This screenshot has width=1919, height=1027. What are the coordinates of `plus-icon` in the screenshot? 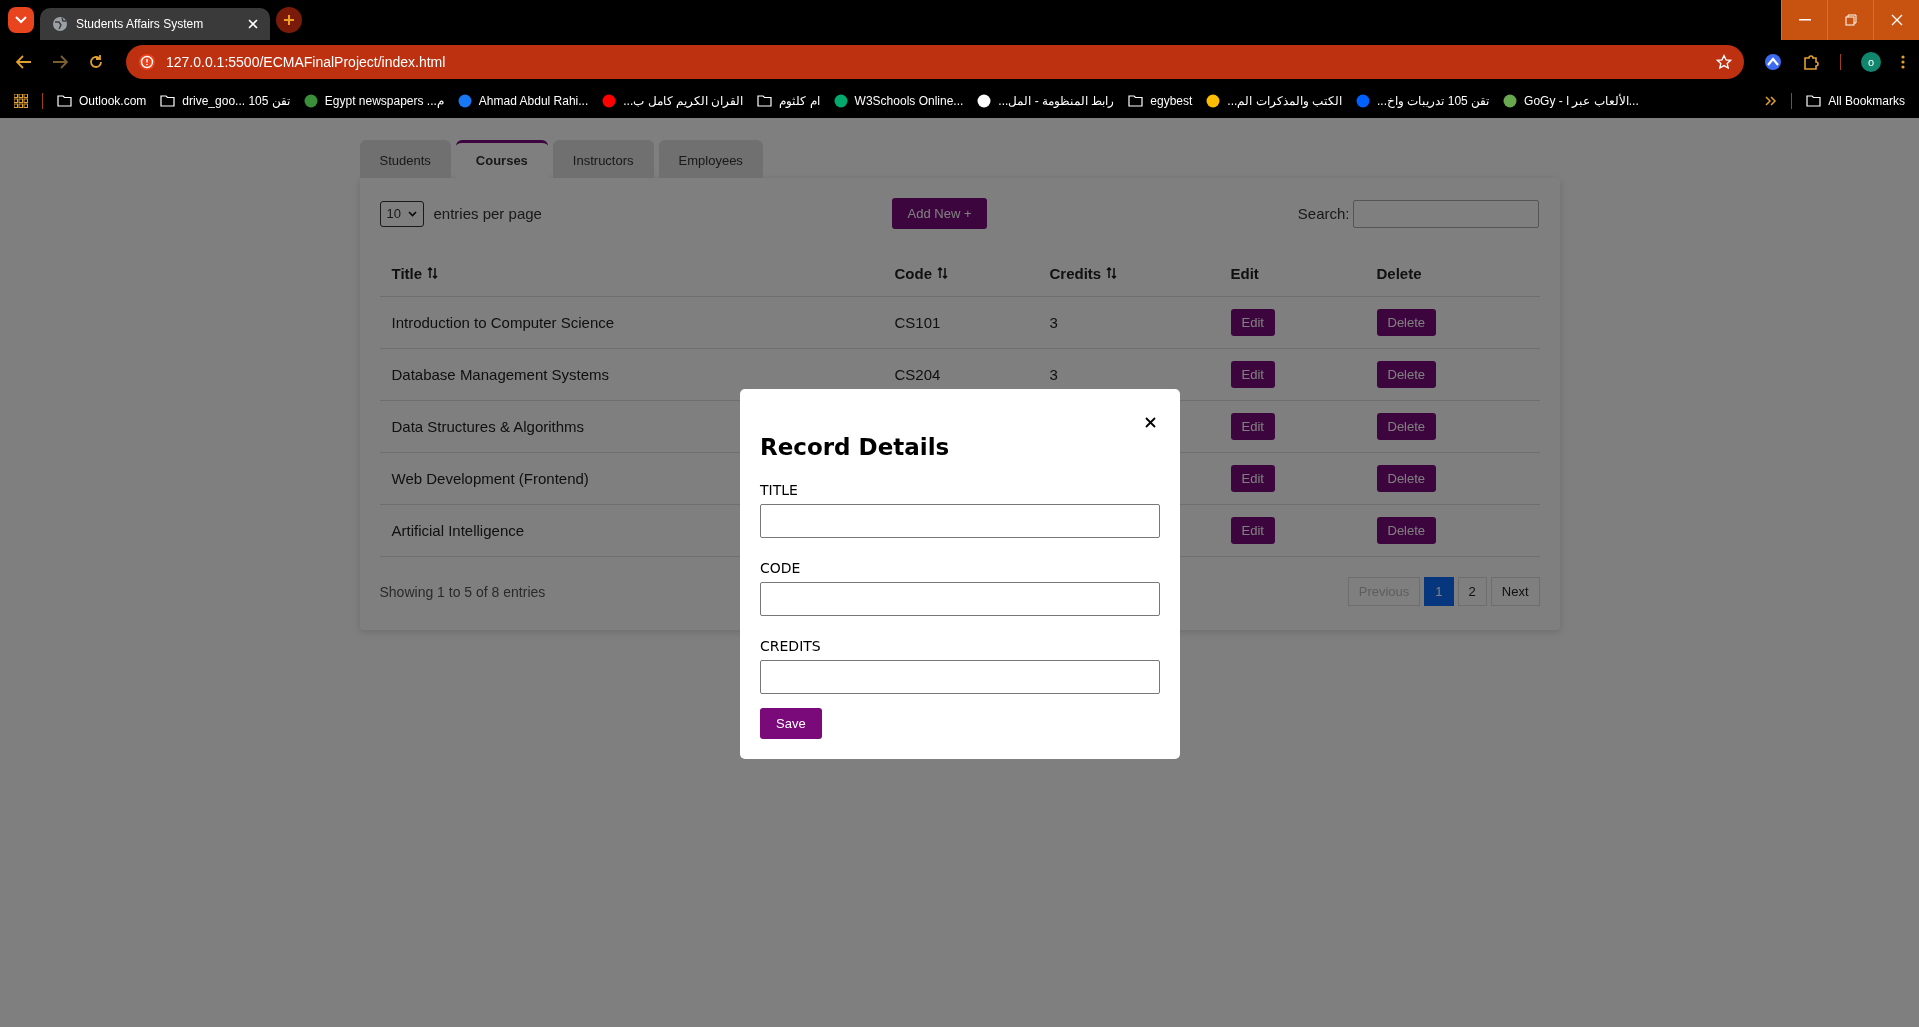 It's located at (289, 20).